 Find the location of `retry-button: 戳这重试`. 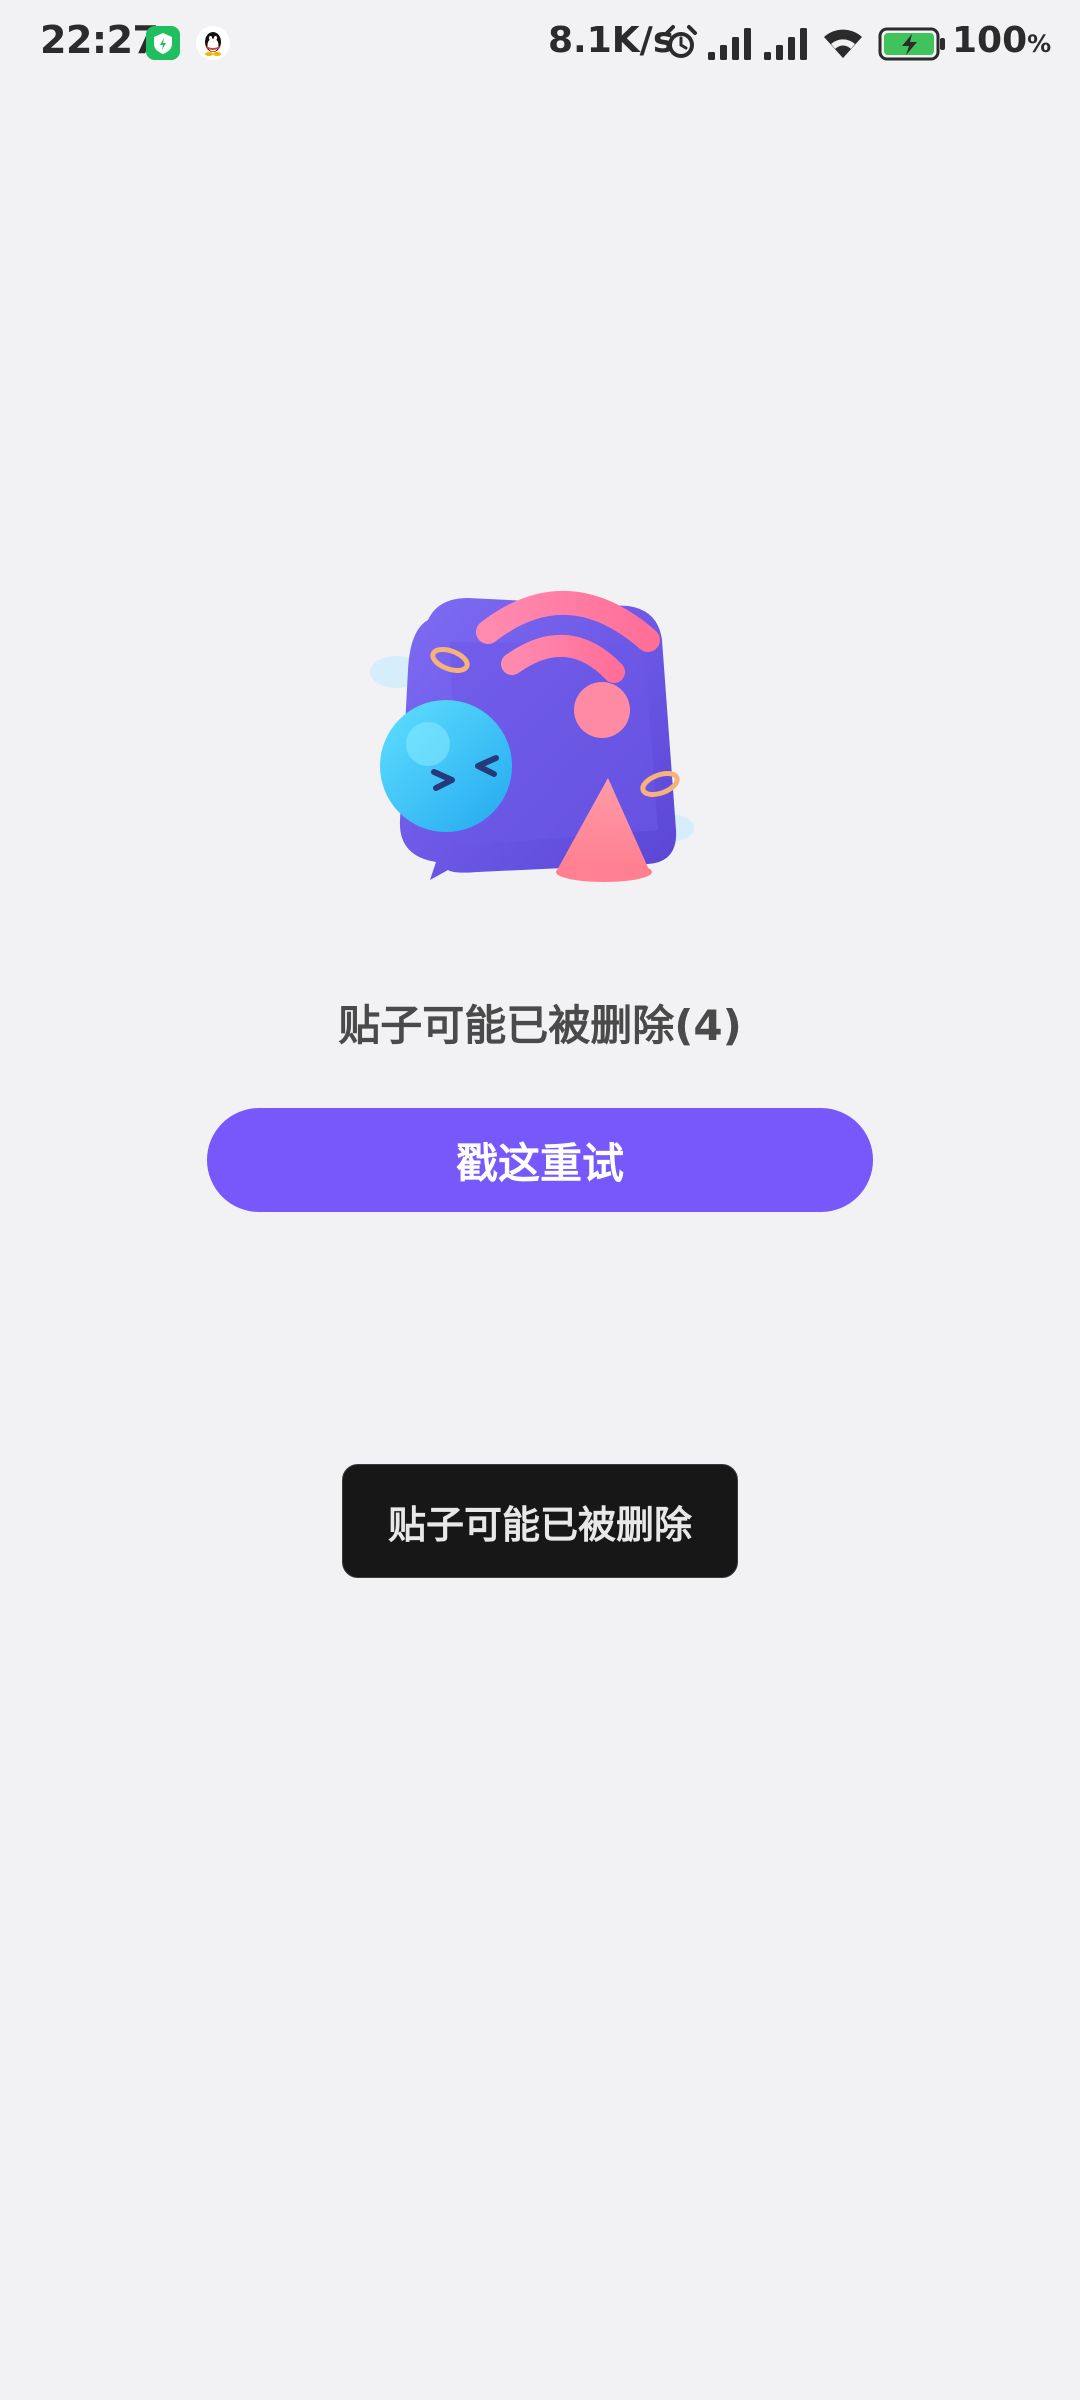

retry-button: 戳这重试 is located at coordinates (540, 1160).